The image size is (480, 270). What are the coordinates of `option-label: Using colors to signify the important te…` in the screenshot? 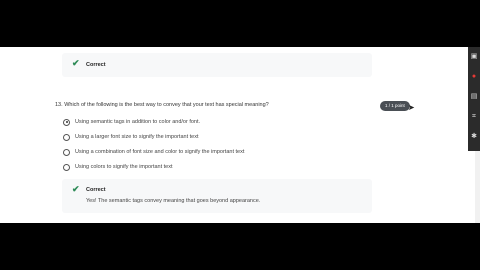 It's located at (124, 167).